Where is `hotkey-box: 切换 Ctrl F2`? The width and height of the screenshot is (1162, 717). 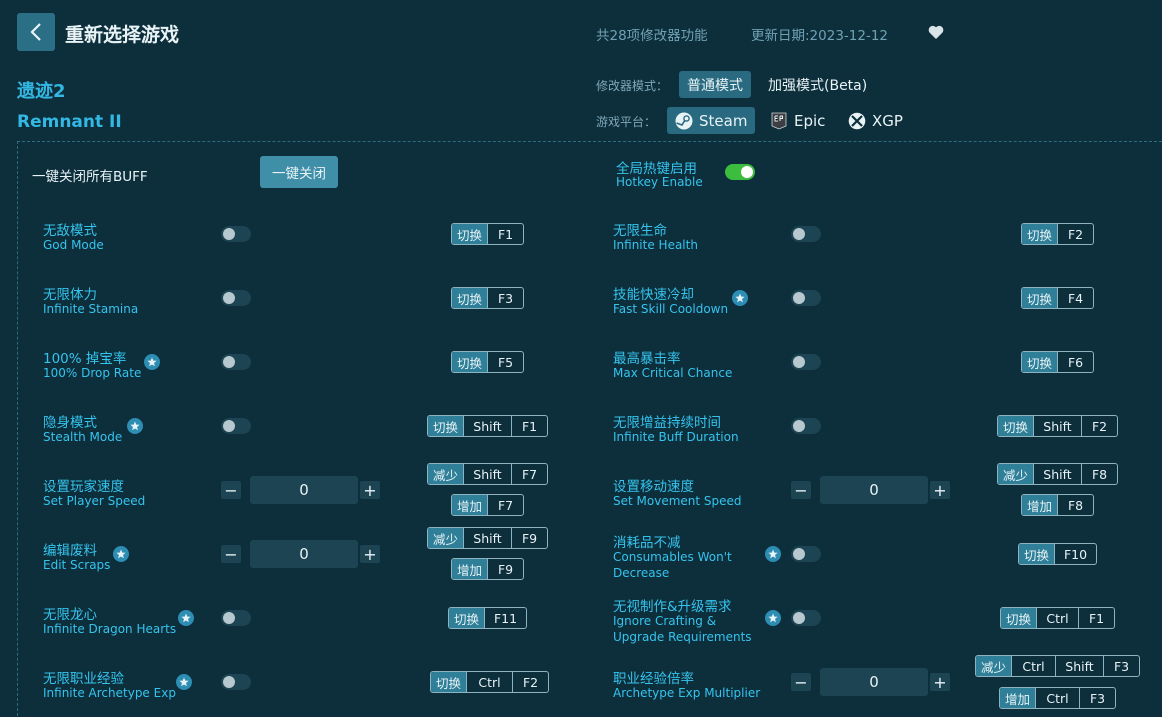 hotkey-box: 切换 Ctrl F2 is located at coordinates (490, 682).